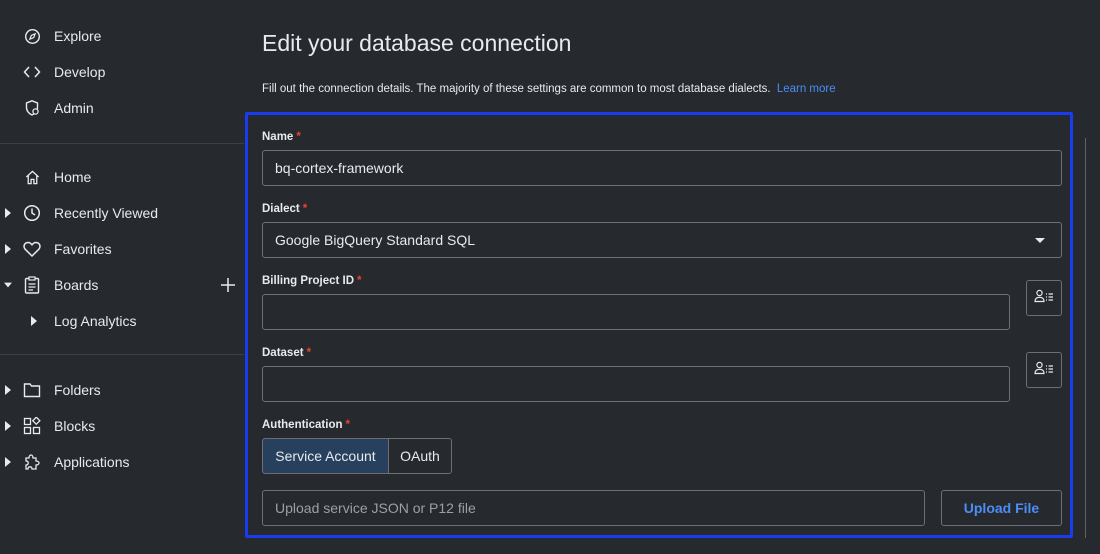 The image size is (1100, 554). I want to click on heart-icon, so click(32, 249).